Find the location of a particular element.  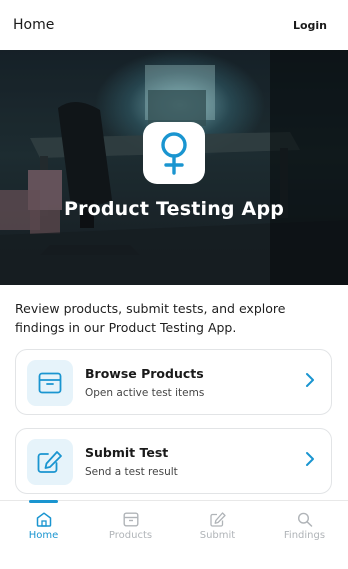

nav-item-submit: Submit is located at coordinates (217, 524).